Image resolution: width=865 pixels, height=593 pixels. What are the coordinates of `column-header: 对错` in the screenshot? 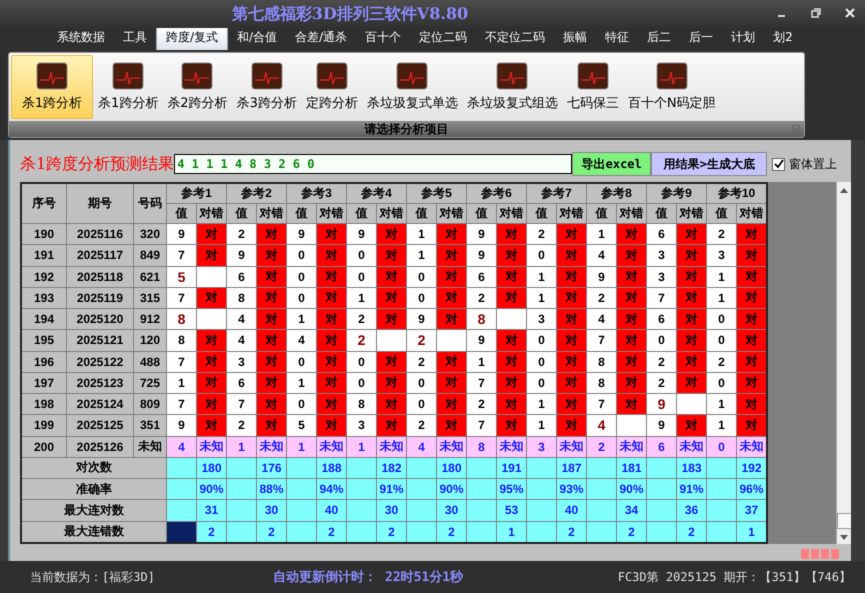 It's located at (691, 214).